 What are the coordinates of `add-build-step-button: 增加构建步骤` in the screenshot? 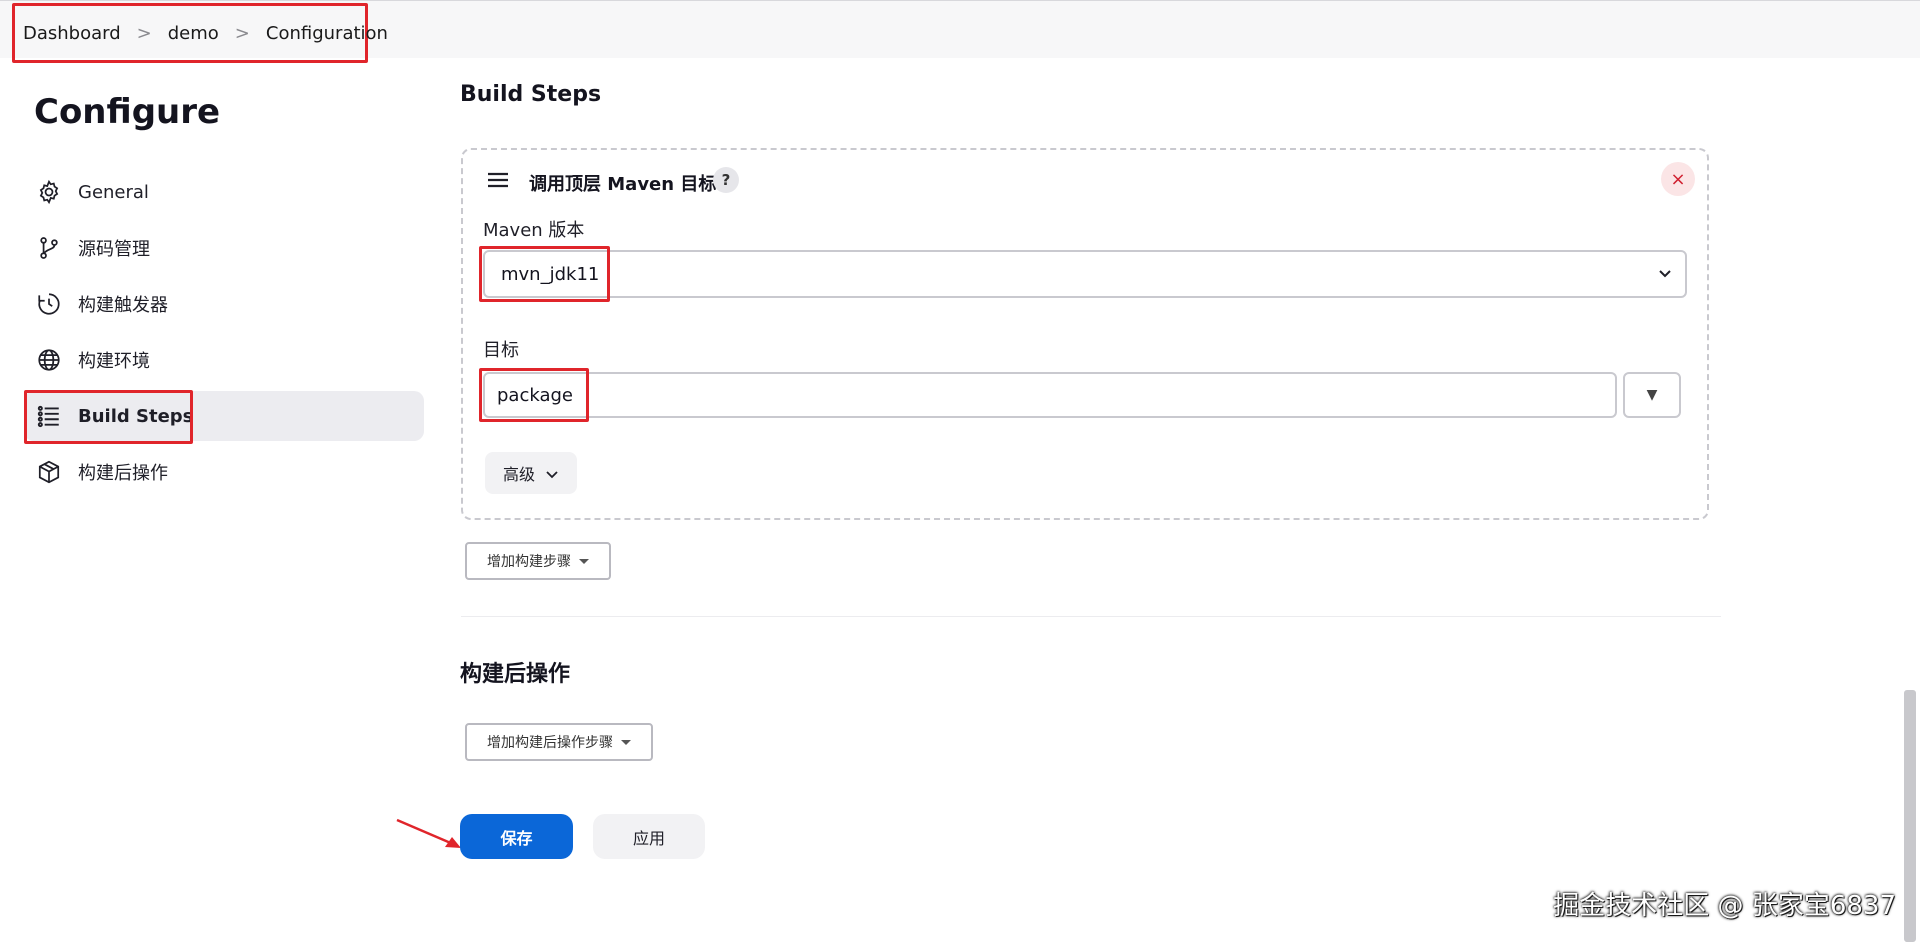 It's located at (538, 561).